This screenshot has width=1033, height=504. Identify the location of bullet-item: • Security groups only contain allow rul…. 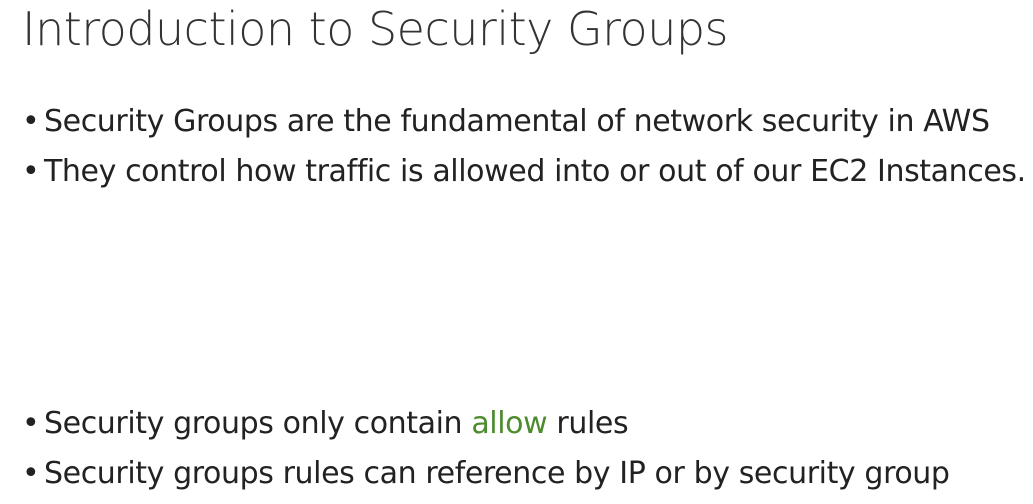
(486, 429).